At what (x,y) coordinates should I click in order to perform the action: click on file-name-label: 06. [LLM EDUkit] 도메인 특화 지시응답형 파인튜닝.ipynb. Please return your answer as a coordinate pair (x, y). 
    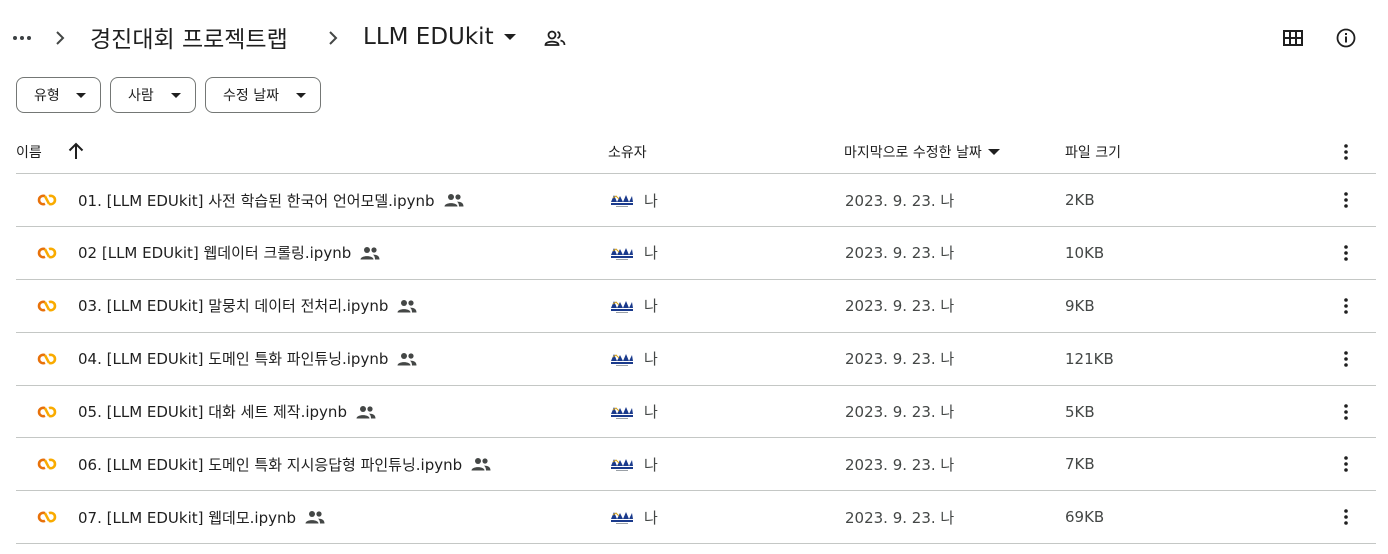
    Looking at the image, I should click on (270, 464).